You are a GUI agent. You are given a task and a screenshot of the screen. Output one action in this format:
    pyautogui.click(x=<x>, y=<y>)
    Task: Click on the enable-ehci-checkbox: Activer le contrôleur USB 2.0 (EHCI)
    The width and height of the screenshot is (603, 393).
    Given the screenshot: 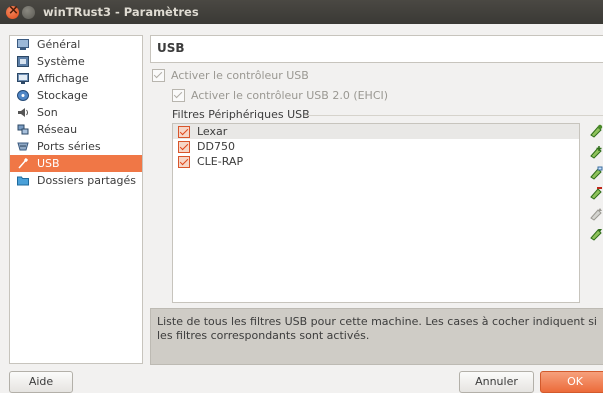 What is the action you would take?
    pyautogui.click(x=280, y=96)
    